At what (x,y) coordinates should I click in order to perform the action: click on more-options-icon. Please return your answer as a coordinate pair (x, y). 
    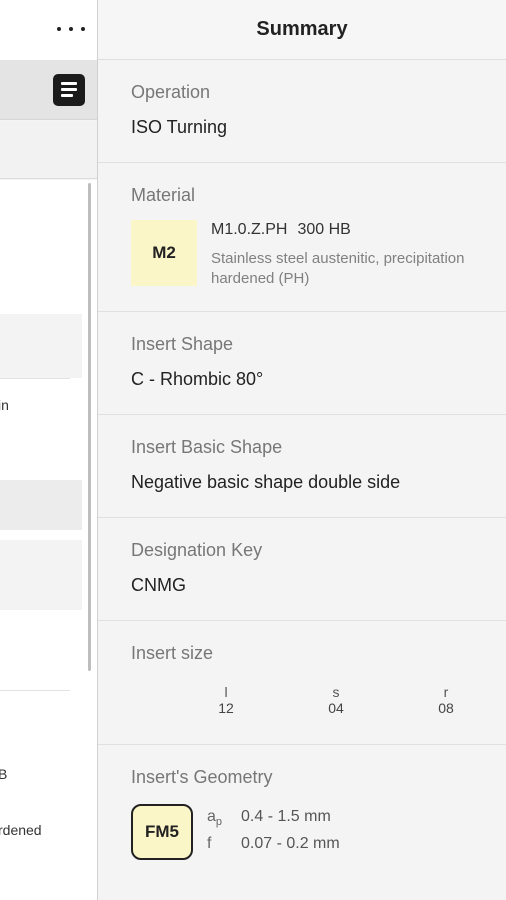
    Looking at the image, I should click on (71, 29).